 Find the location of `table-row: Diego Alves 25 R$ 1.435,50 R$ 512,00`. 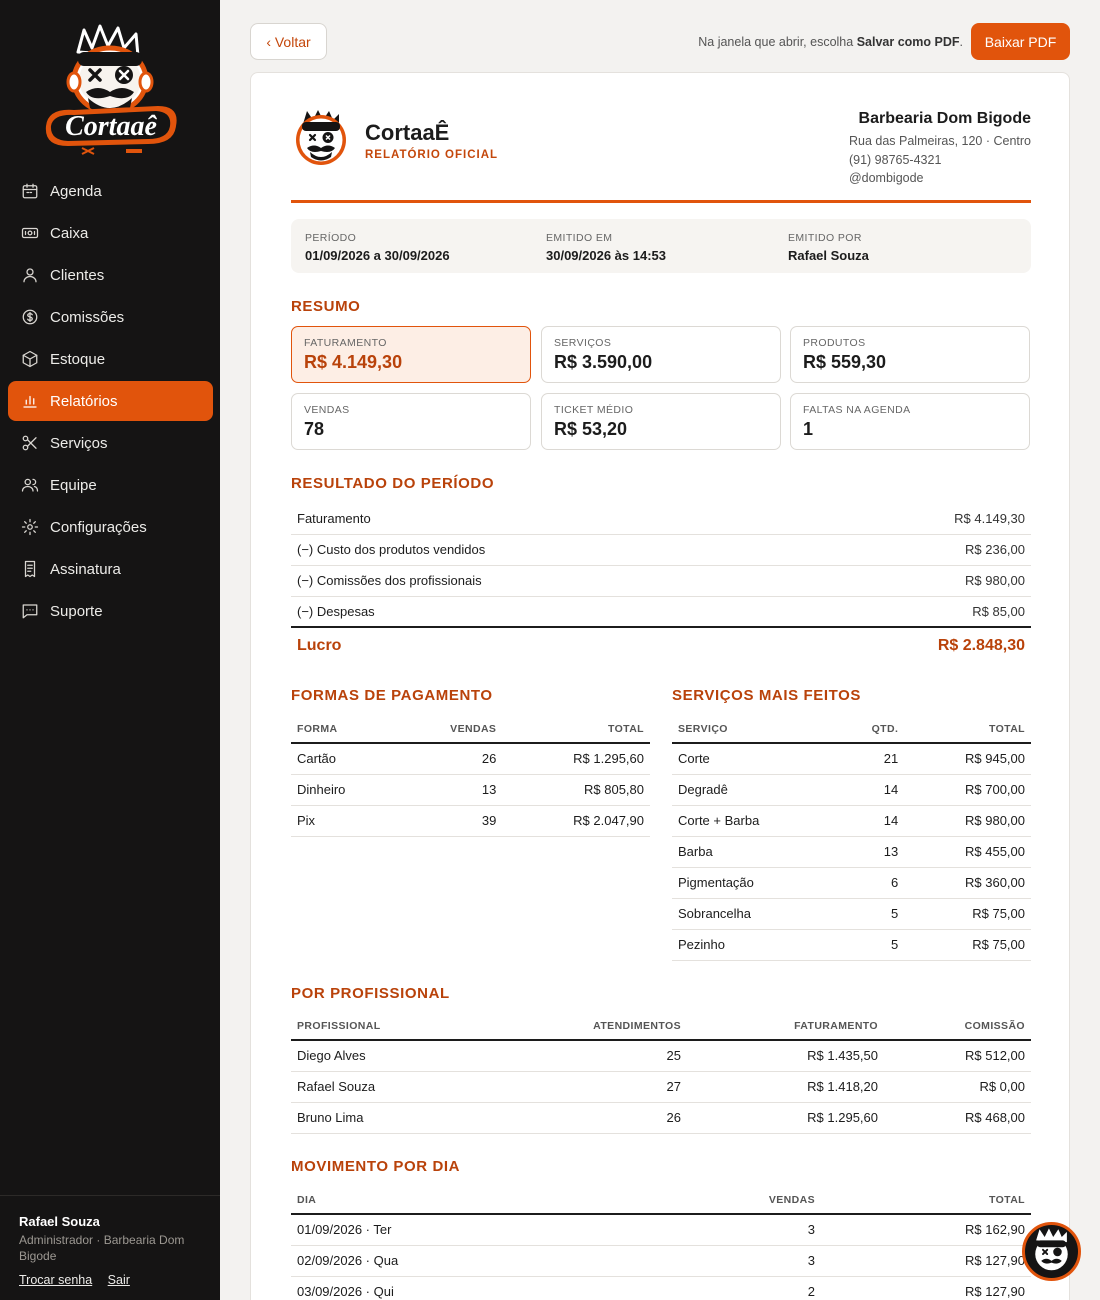

table-row: Diego Alves 25 R$ 1.435,50 R$ 512,00 is located at coordinates (661, 1056).